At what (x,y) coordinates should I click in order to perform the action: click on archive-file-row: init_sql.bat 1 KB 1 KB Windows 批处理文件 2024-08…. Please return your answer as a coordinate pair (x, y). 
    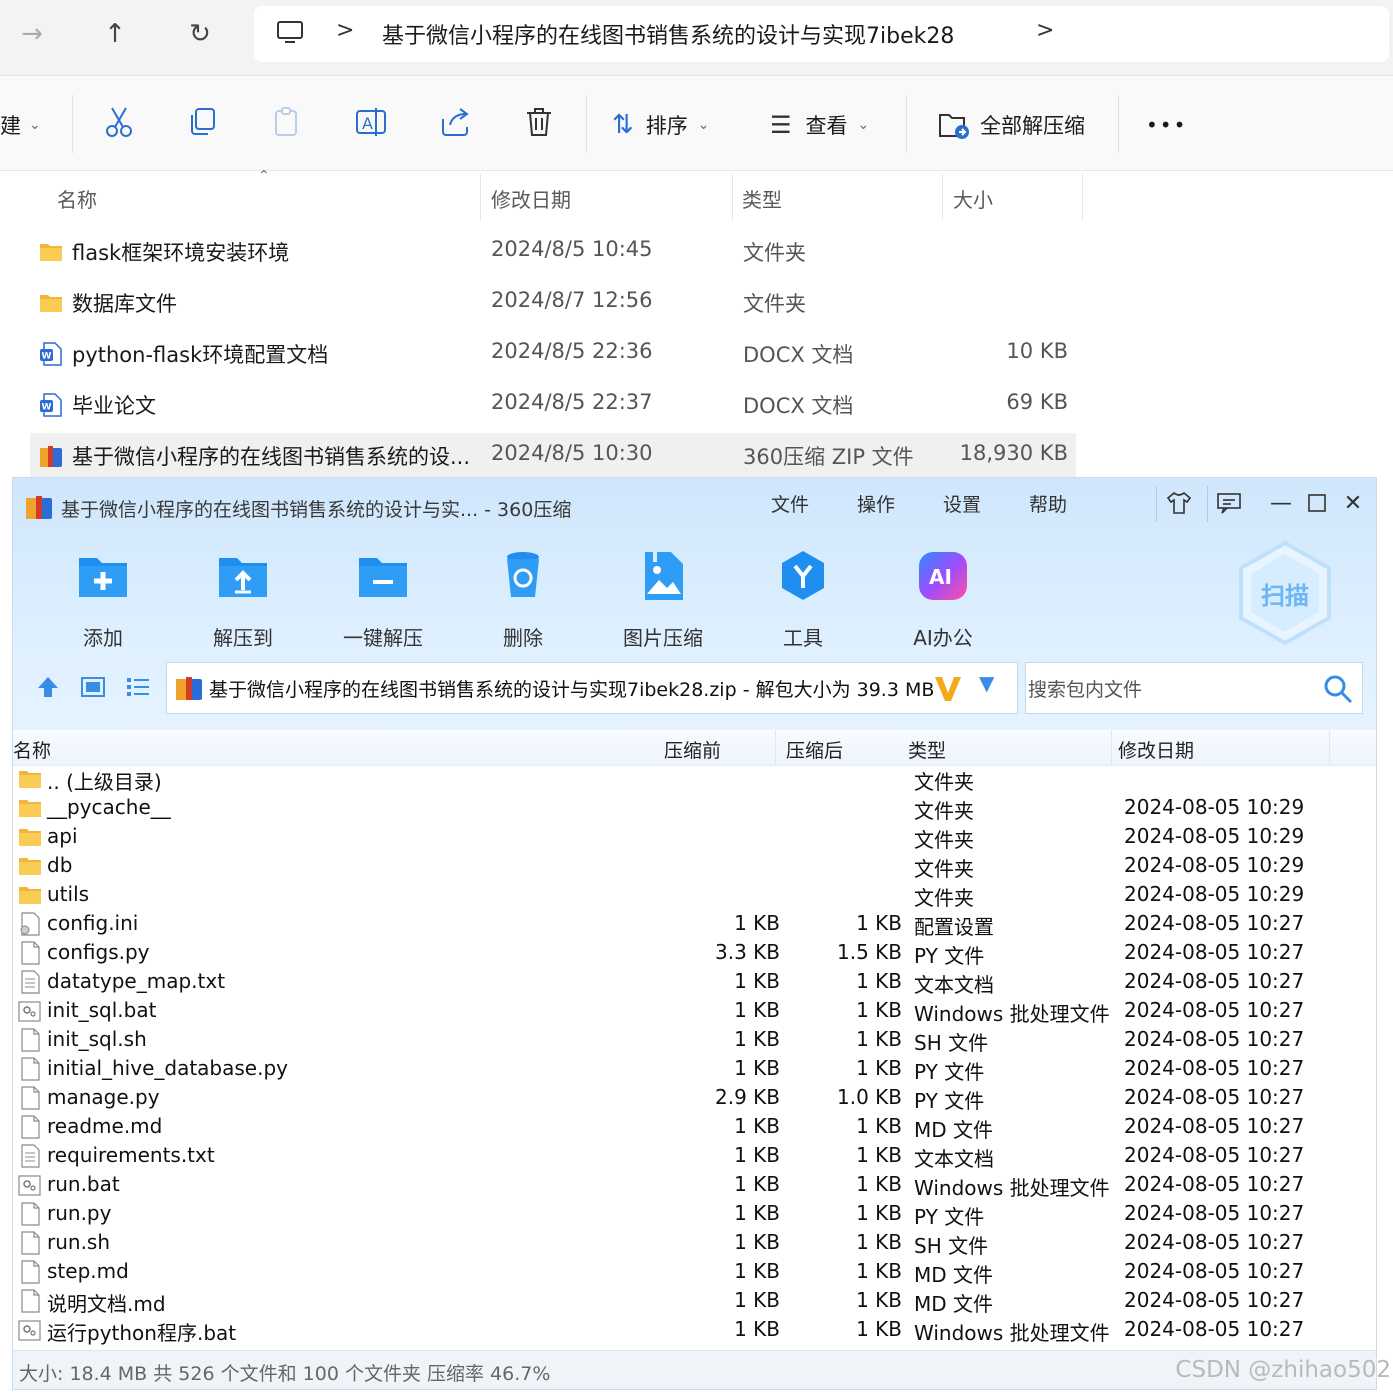
    Looking at the image, I should click on (694, 1011).